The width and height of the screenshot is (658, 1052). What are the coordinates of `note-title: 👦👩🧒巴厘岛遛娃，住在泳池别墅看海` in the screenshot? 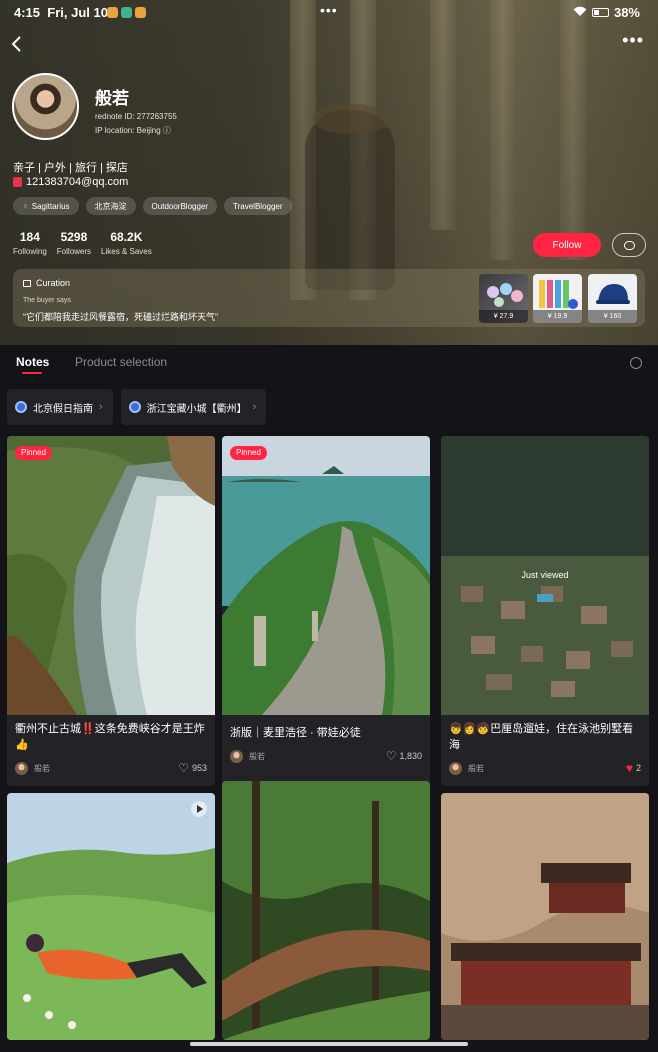 It's located at (541, 737).